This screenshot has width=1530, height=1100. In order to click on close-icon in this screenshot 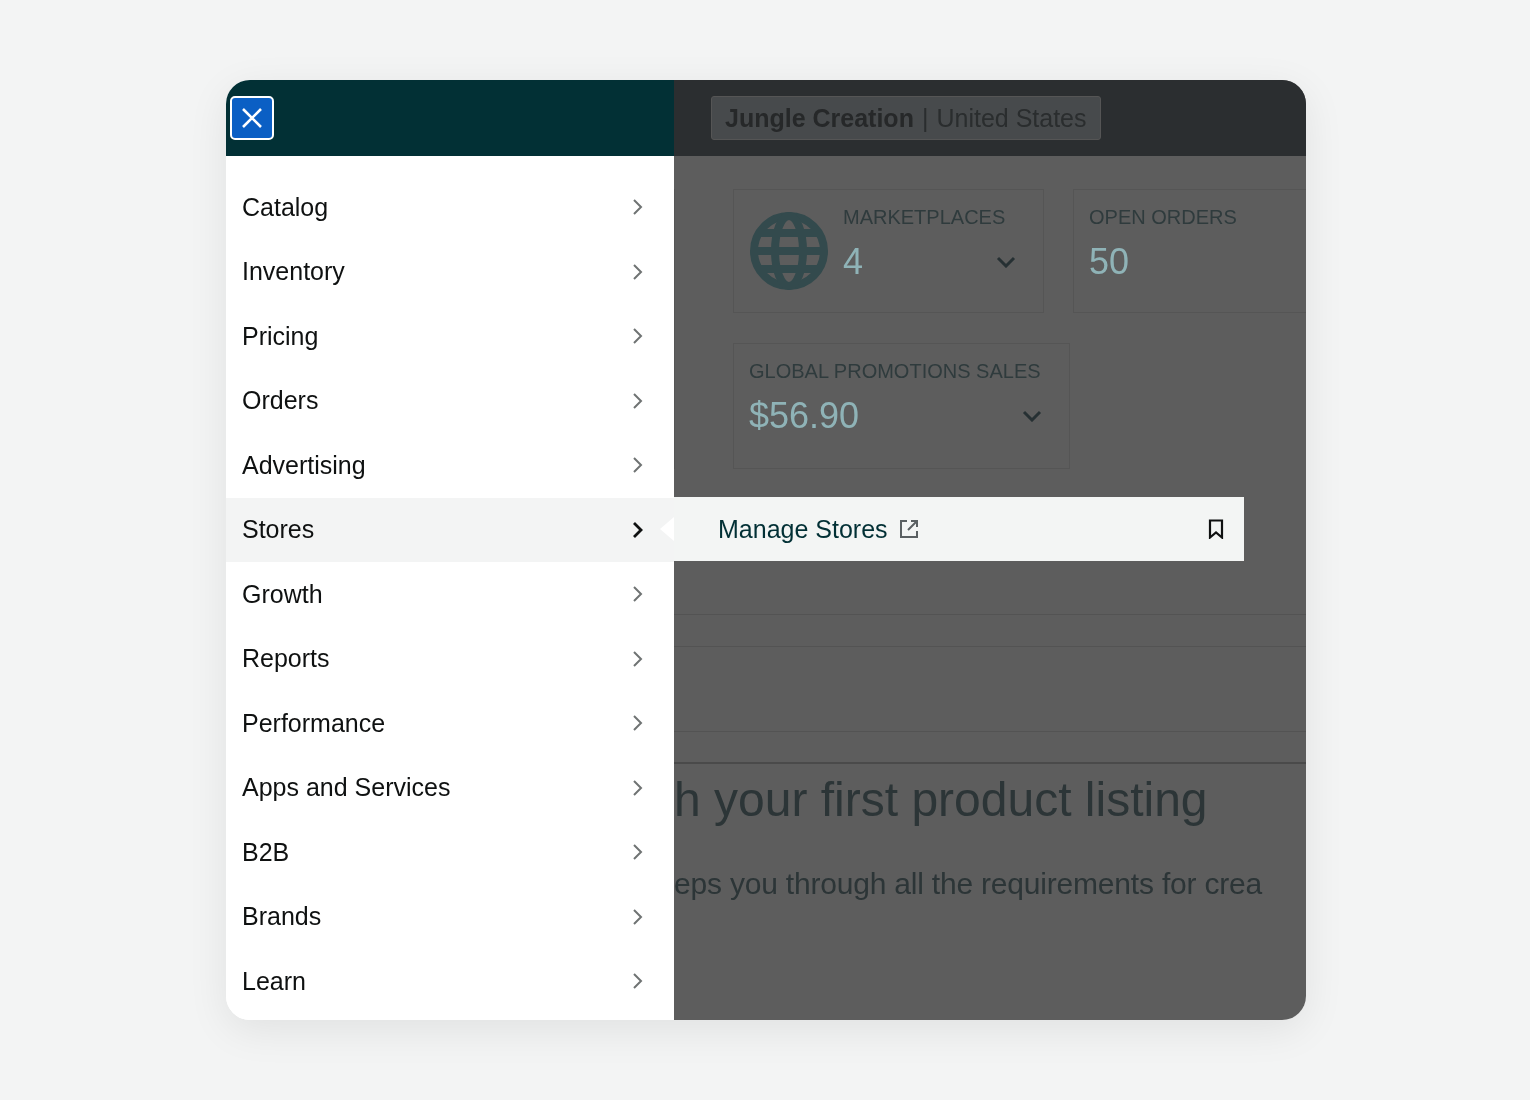, I will do `click(252, 118)`.